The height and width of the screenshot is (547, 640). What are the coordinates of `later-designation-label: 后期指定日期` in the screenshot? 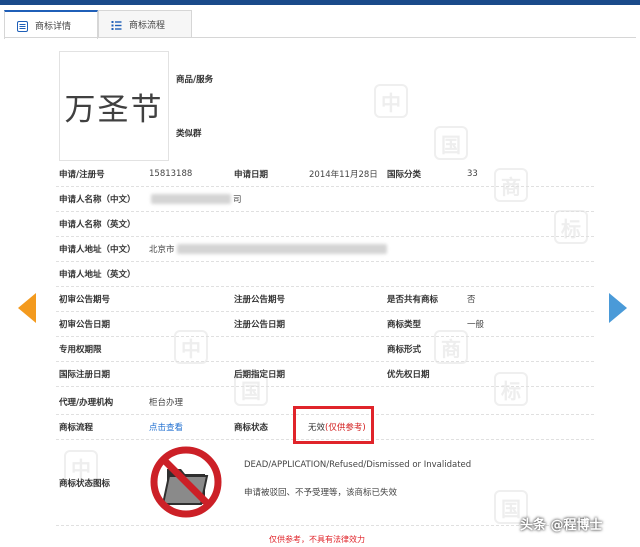 It's located at (260, 375).